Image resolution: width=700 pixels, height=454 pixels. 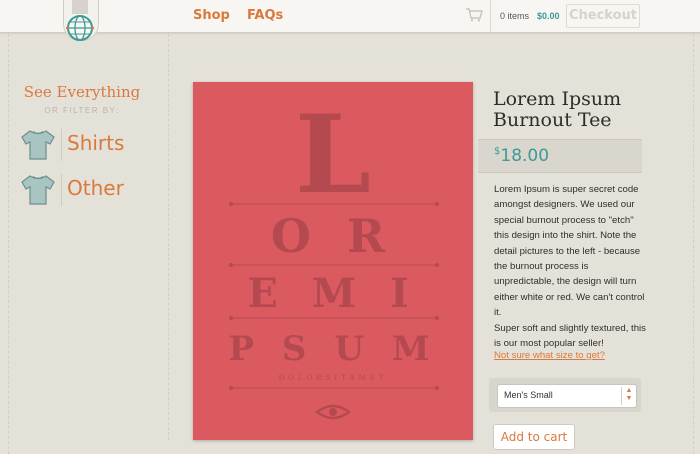 What do you see at coordinates (493, 16) in the screenshot?
I see `cart-divider` at bounding box center [493, 16].